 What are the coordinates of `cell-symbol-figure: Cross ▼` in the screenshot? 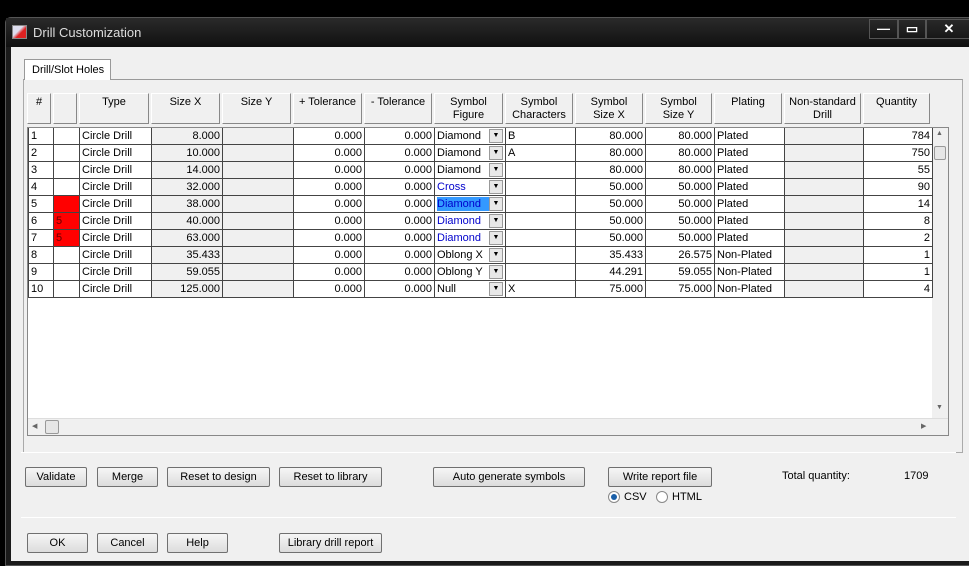 It's located at (470, 187).